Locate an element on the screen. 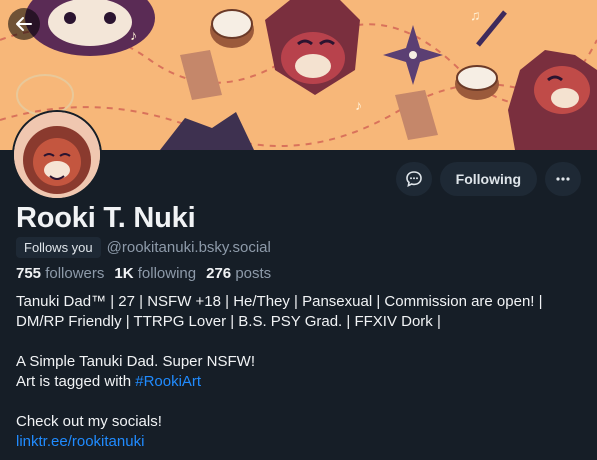 The height and width of the screenshot is (460, 597). profile-actions: Following is located at coordinates (488, 179).